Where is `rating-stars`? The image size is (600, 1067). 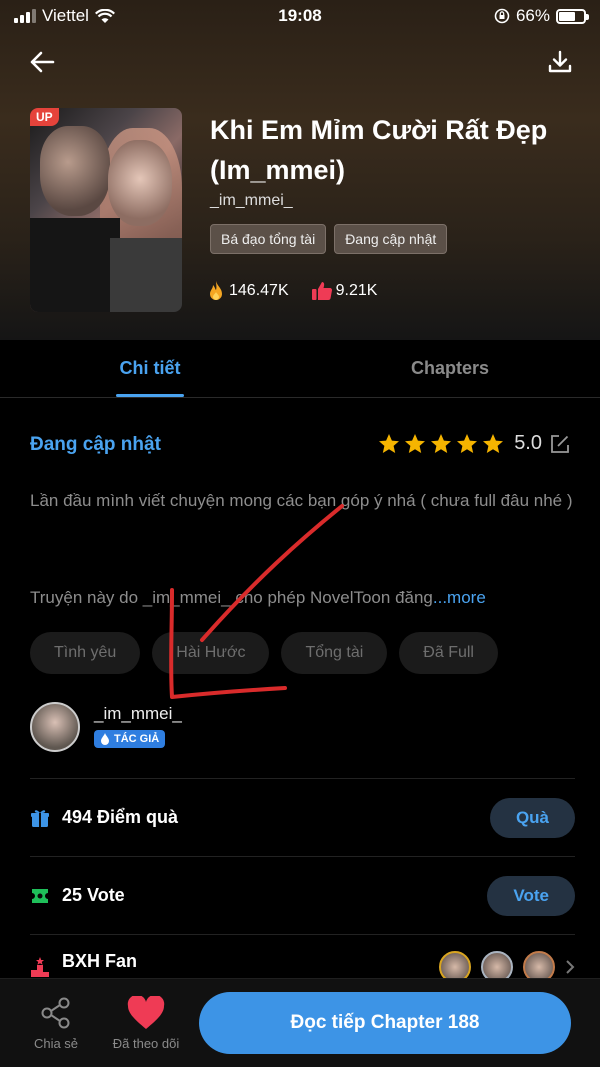 rating-stars is located at coordinates (441, 444).